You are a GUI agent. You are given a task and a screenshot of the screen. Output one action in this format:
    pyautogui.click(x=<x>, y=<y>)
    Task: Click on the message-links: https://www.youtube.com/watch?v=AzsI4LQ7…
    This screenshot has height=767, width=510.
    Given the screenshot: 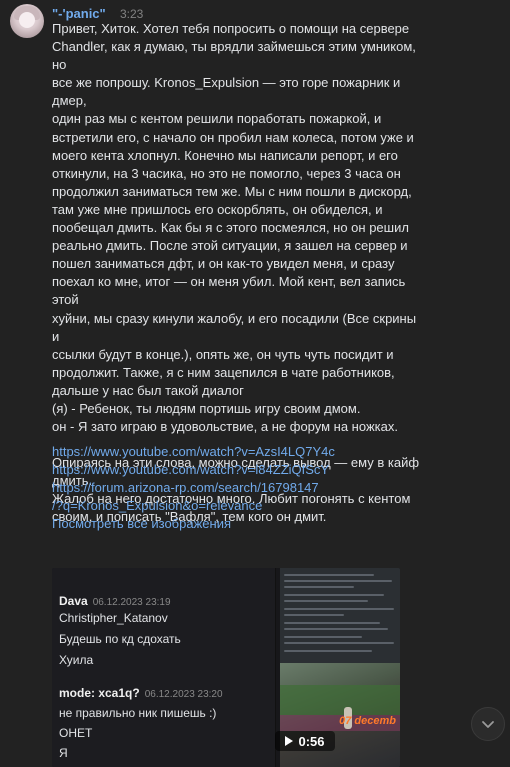 What is the action you would take?
    pyautogui.click(x=237, y=488)
    